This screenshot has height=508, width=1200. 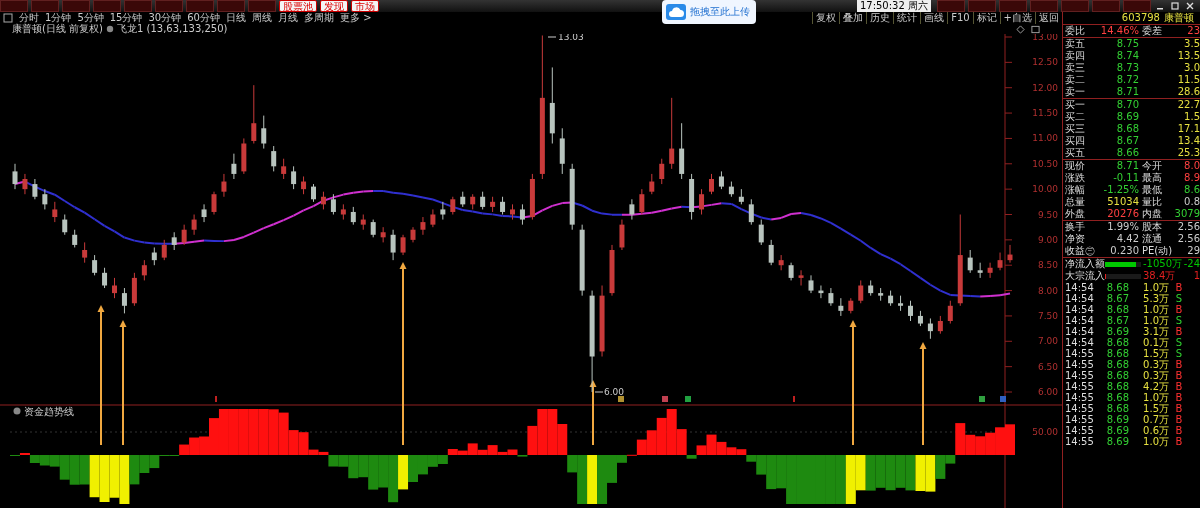 I want to click on period-tab: 1分钟, so click(x=58, y=18).